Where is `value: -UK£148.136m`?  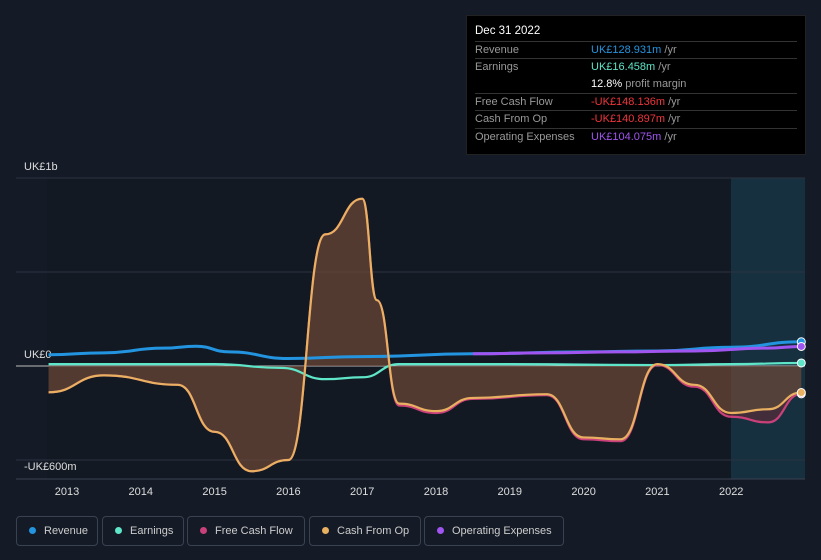 value: -UK£148.136m is located at coordinates (628, 101).